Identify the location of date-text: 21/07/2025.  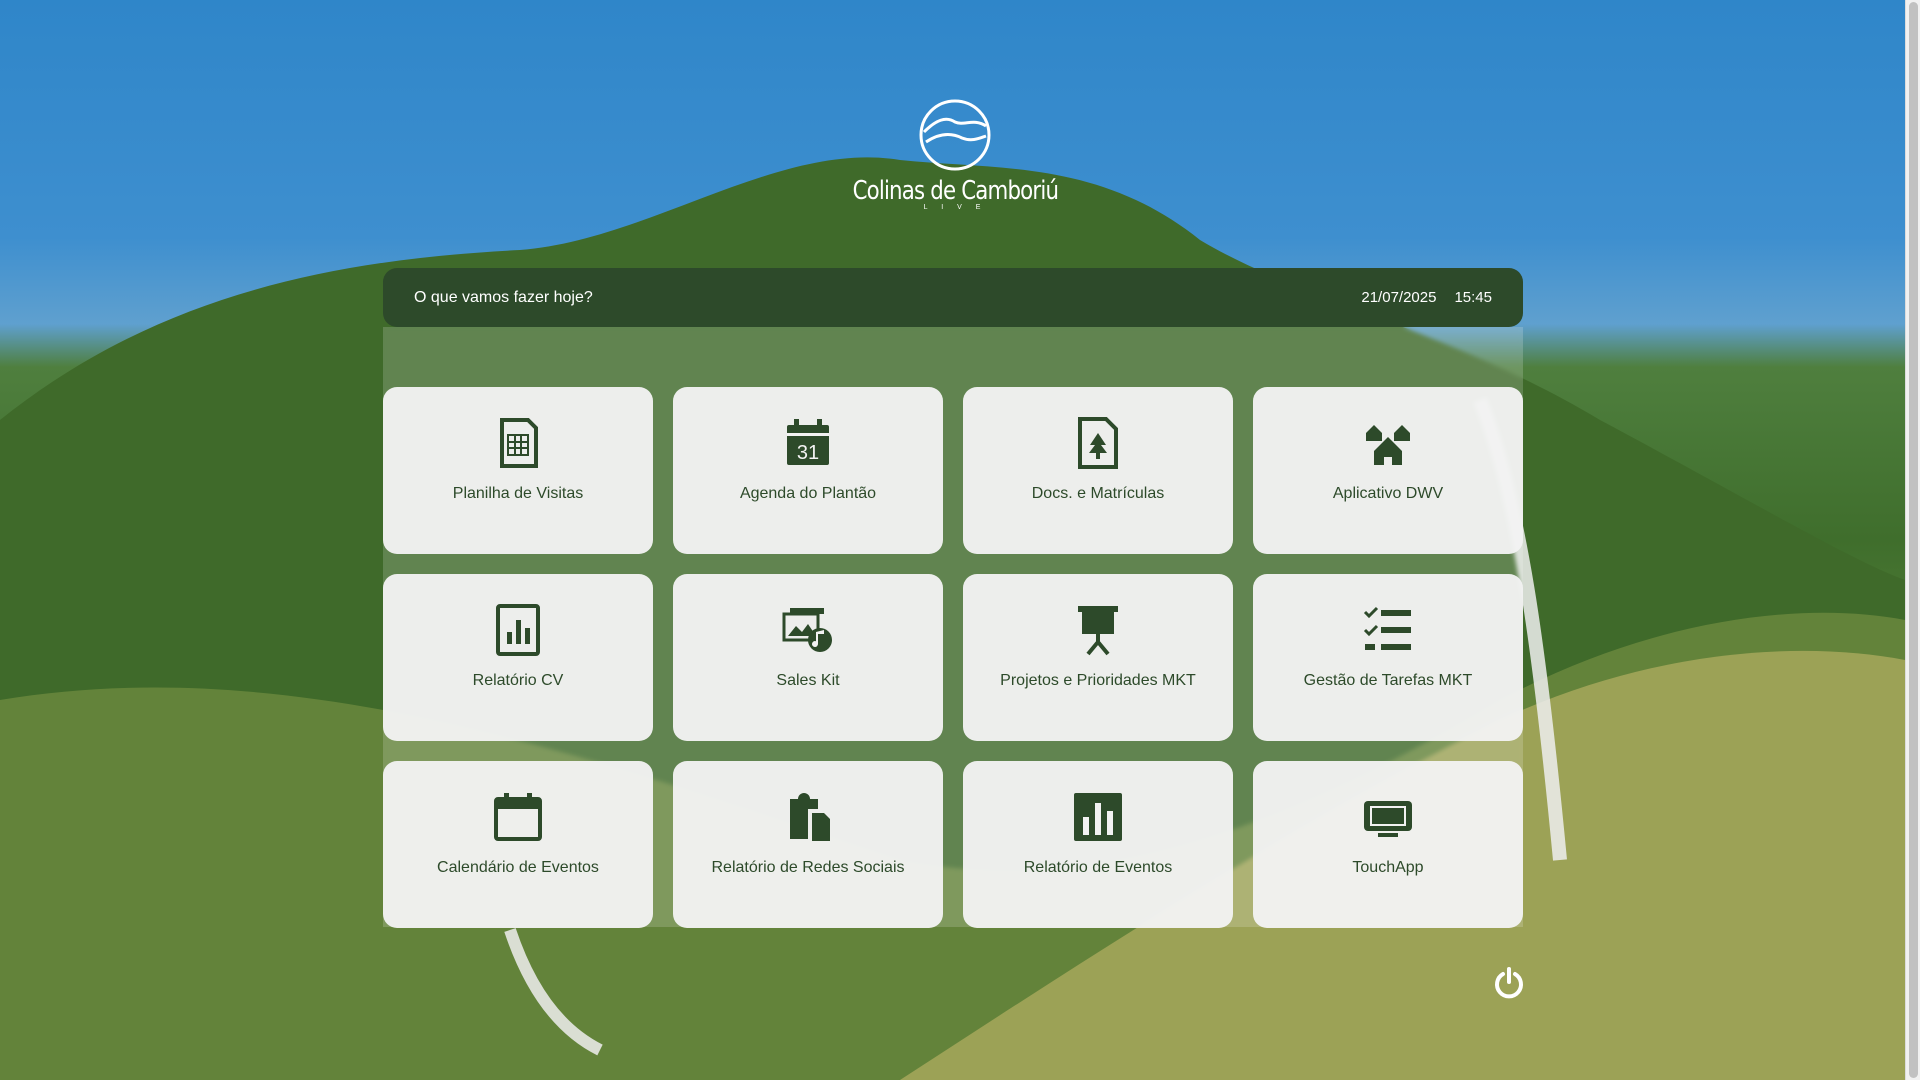
(1399, 297).